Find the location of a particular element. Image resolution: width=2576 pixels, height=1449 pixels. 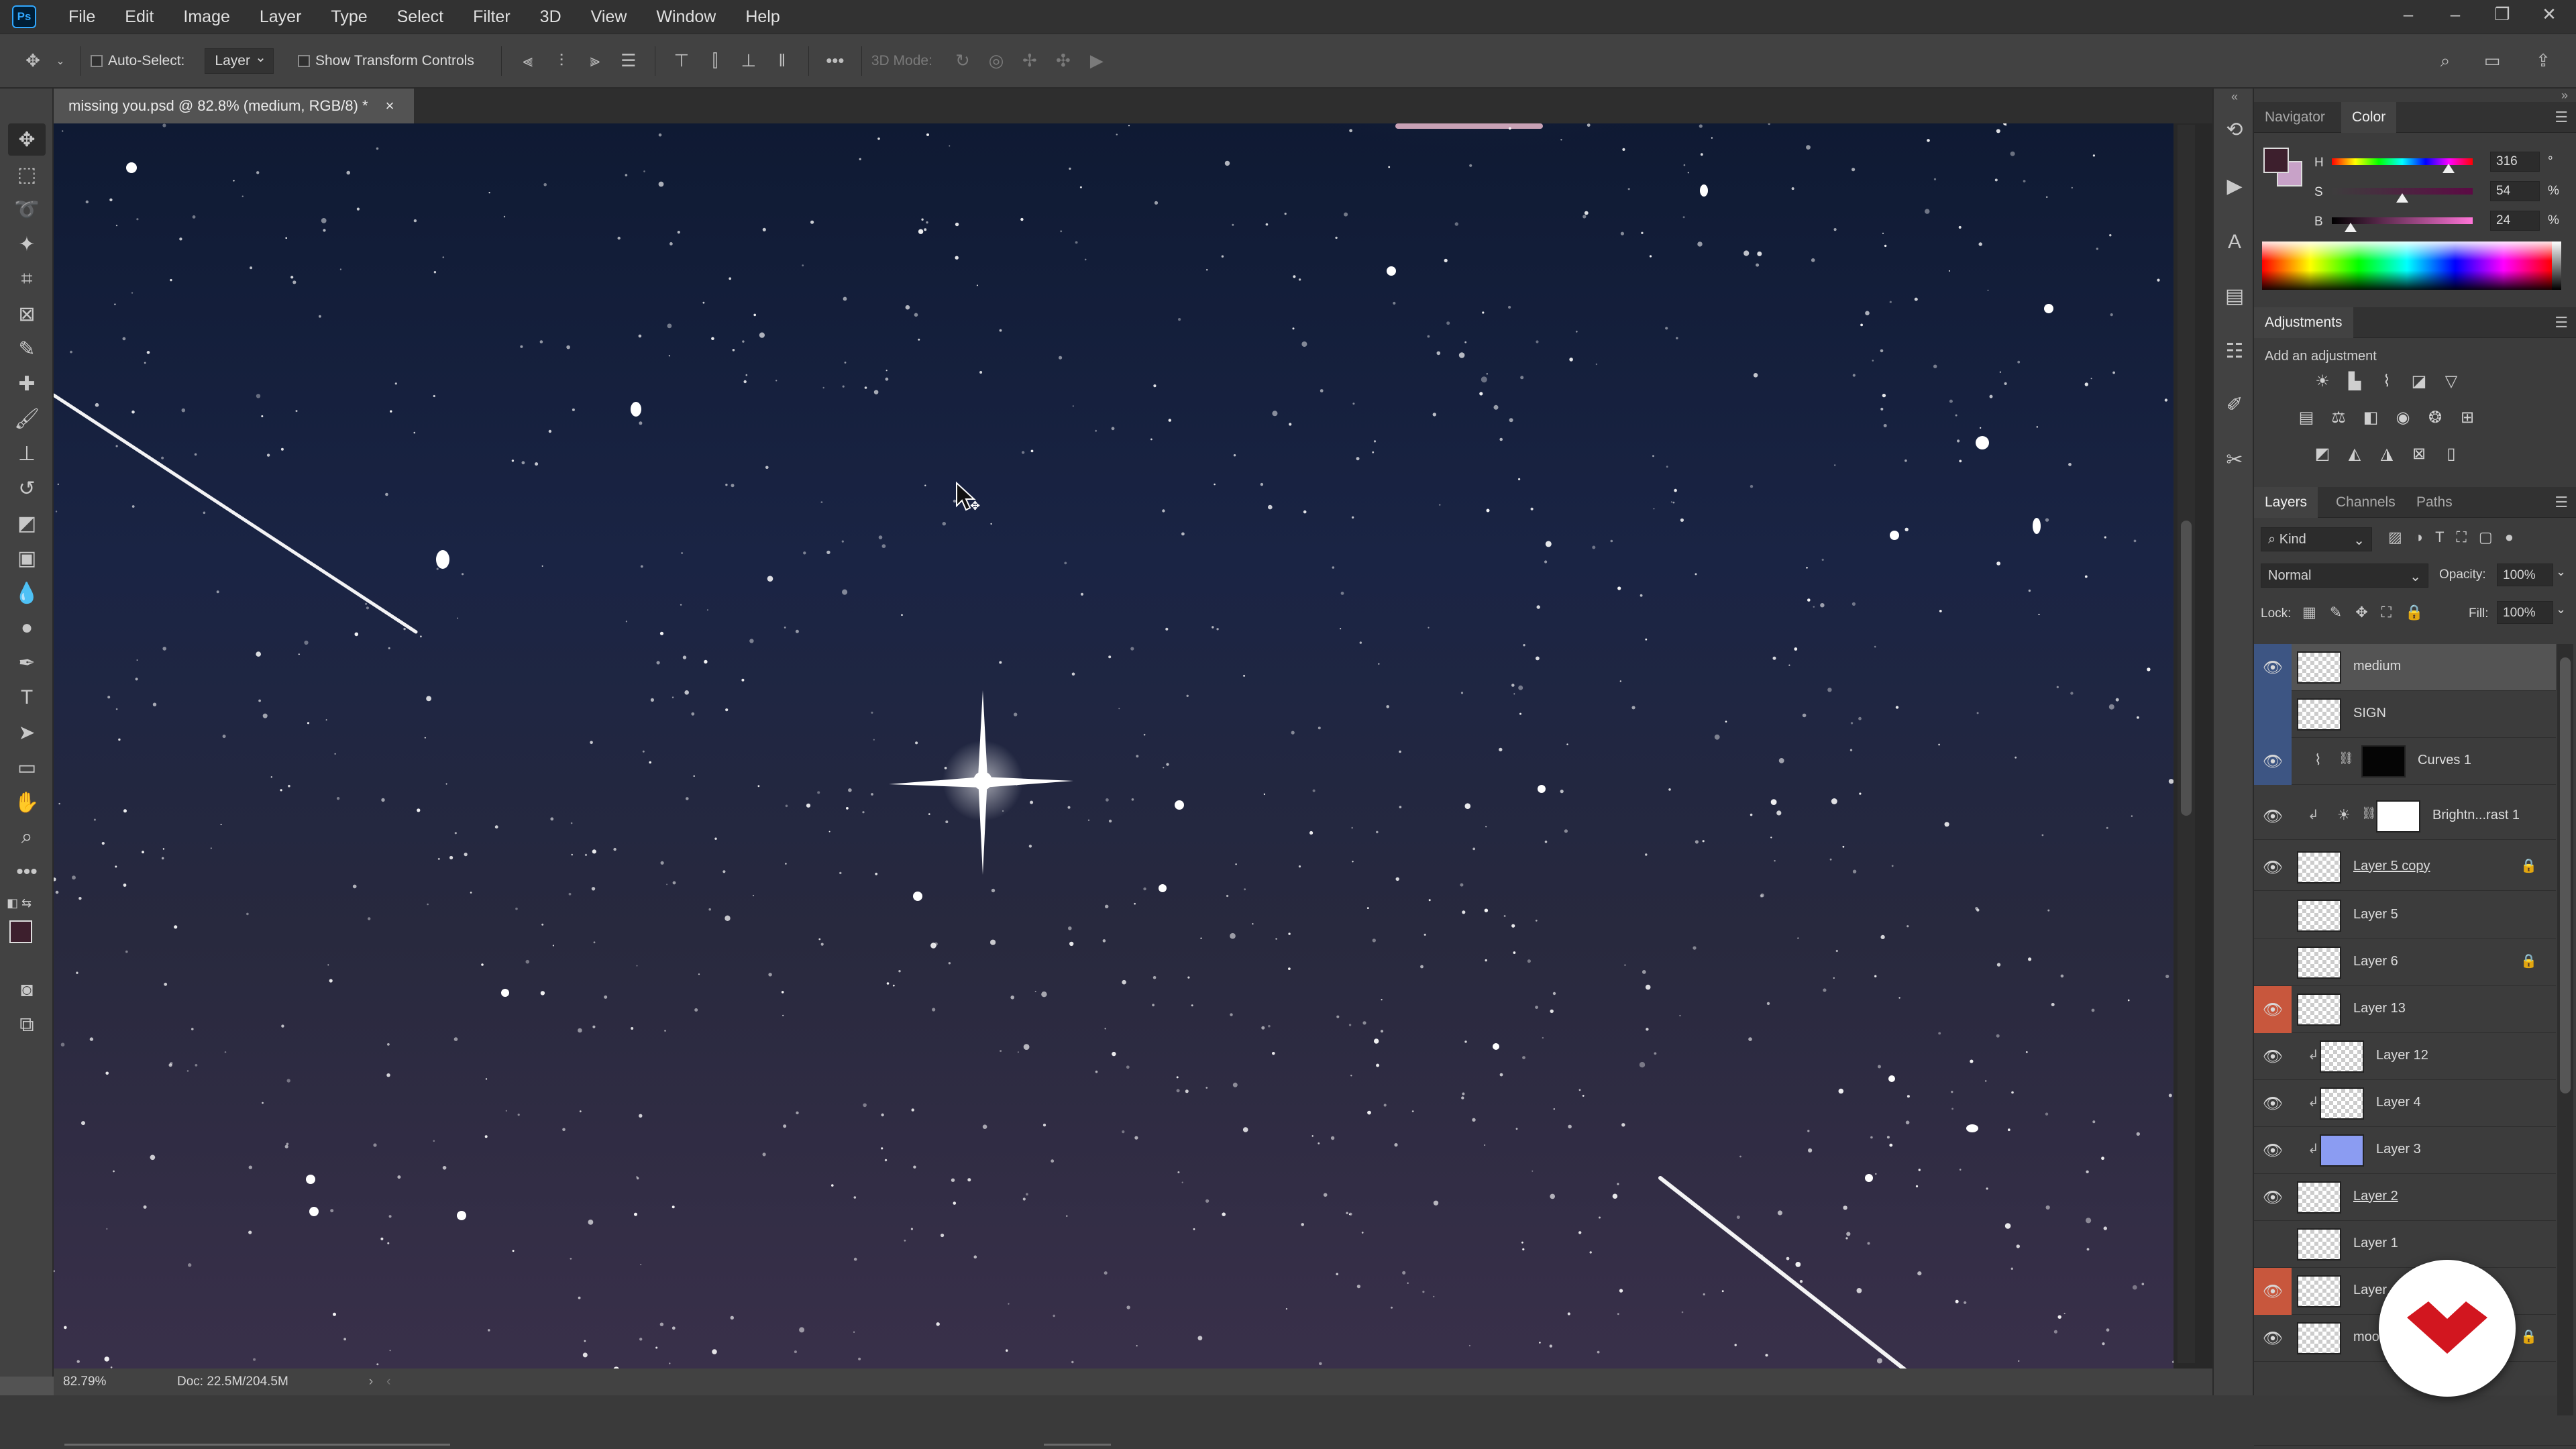

layer-name: Brightn...rast 1 is located at coordinates (2476, 815).